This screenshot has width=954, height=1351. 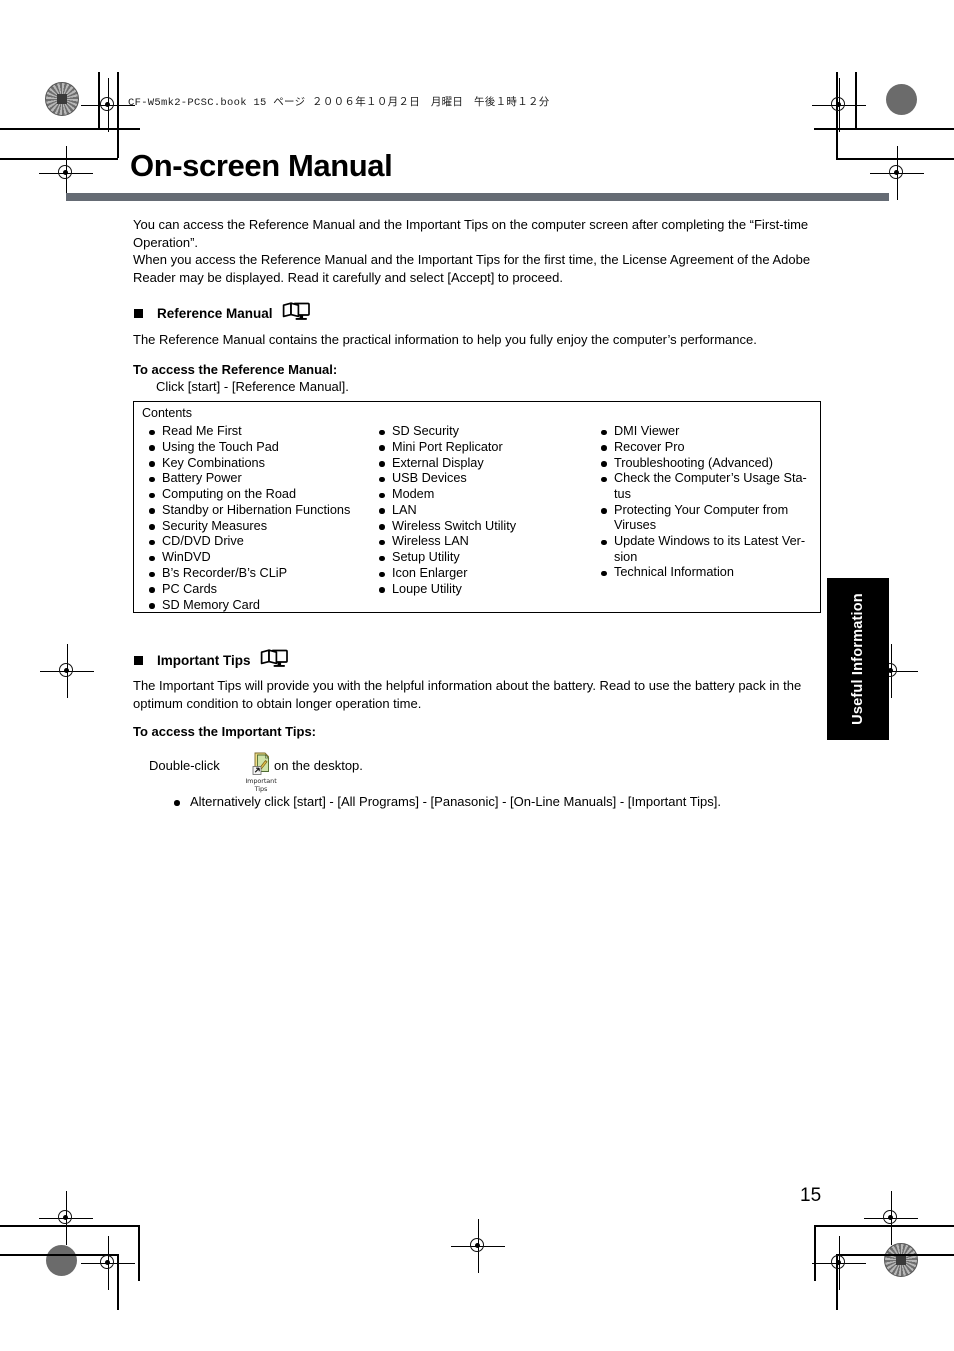 I want to click on contents-item: Key Combinations, so click(x=257, y=464).